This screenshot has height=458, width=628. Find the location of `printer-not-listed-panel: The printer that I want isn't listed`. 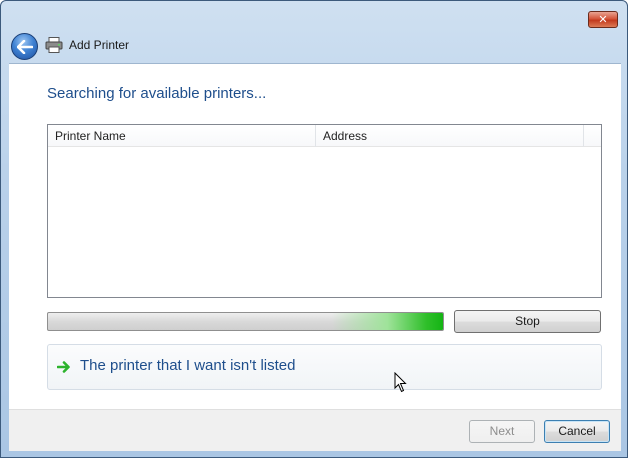

printer-not-listed-panel: The printer that I want isn't listed is located at coordinates (324, 367).